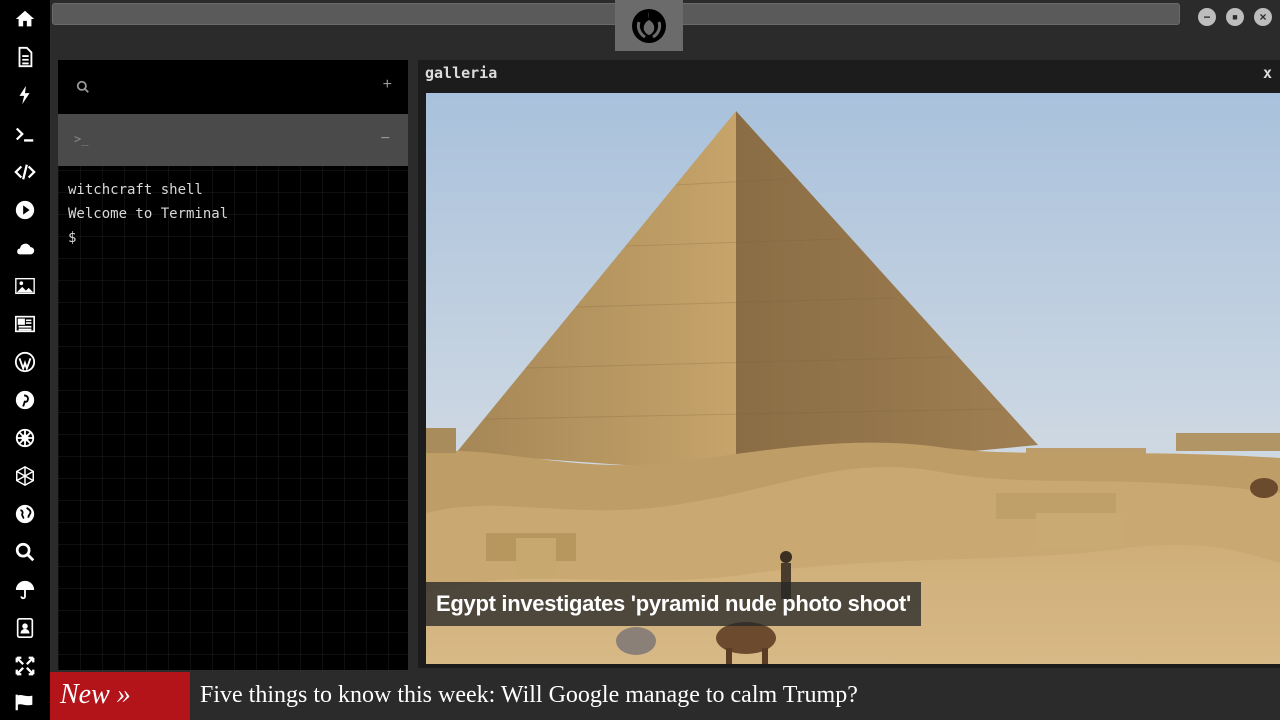 This screenshot has height=720, width=1280. I want to click on minimize-button: −, so click(1207, 17).